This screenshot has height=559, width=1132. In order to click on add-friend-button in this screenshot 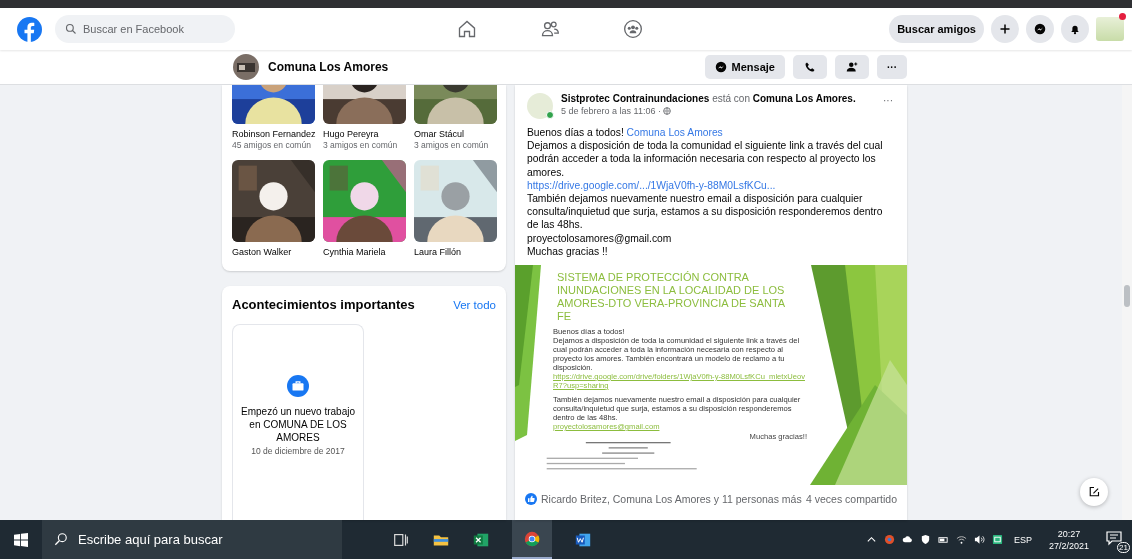, I will do `click(852, 67)`.